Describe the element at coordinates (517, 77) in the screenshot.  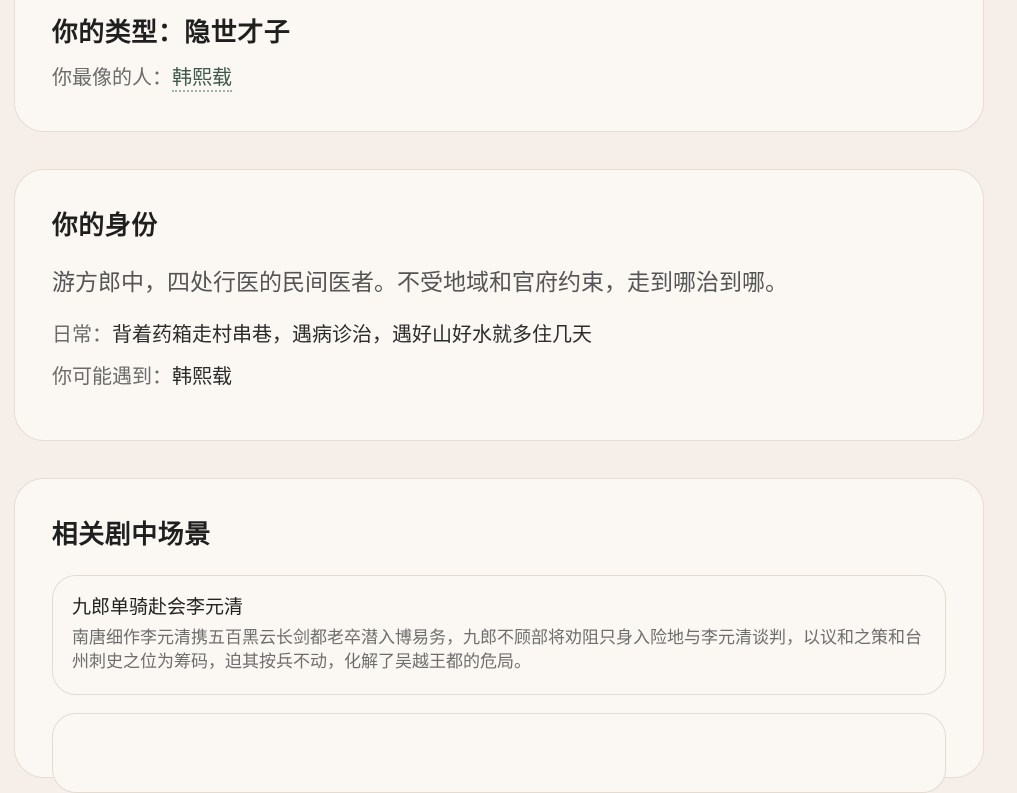
I see `resemble-row: 你最像的人：韩熙载` at that location.